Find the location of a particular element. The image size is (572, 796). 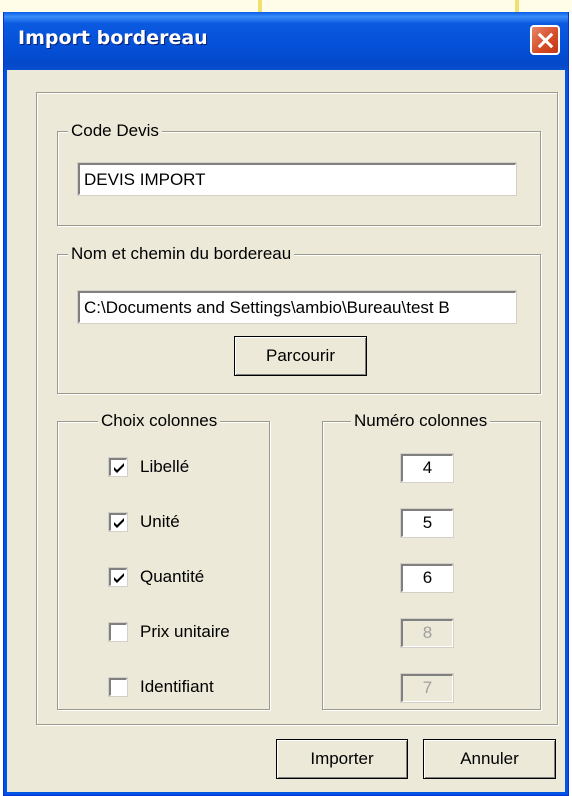

numero-colonnes-legend: Numéro colonnes is located at coordinates (421, 421).